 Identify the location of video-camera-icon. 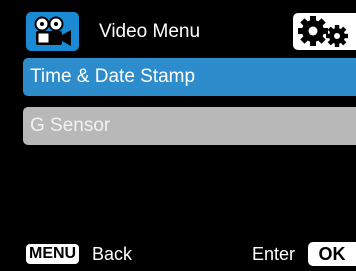
(52, 31).